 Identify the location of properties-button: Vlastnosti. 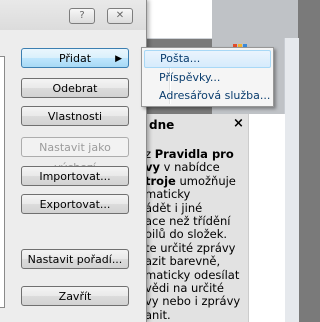
(75, 116).